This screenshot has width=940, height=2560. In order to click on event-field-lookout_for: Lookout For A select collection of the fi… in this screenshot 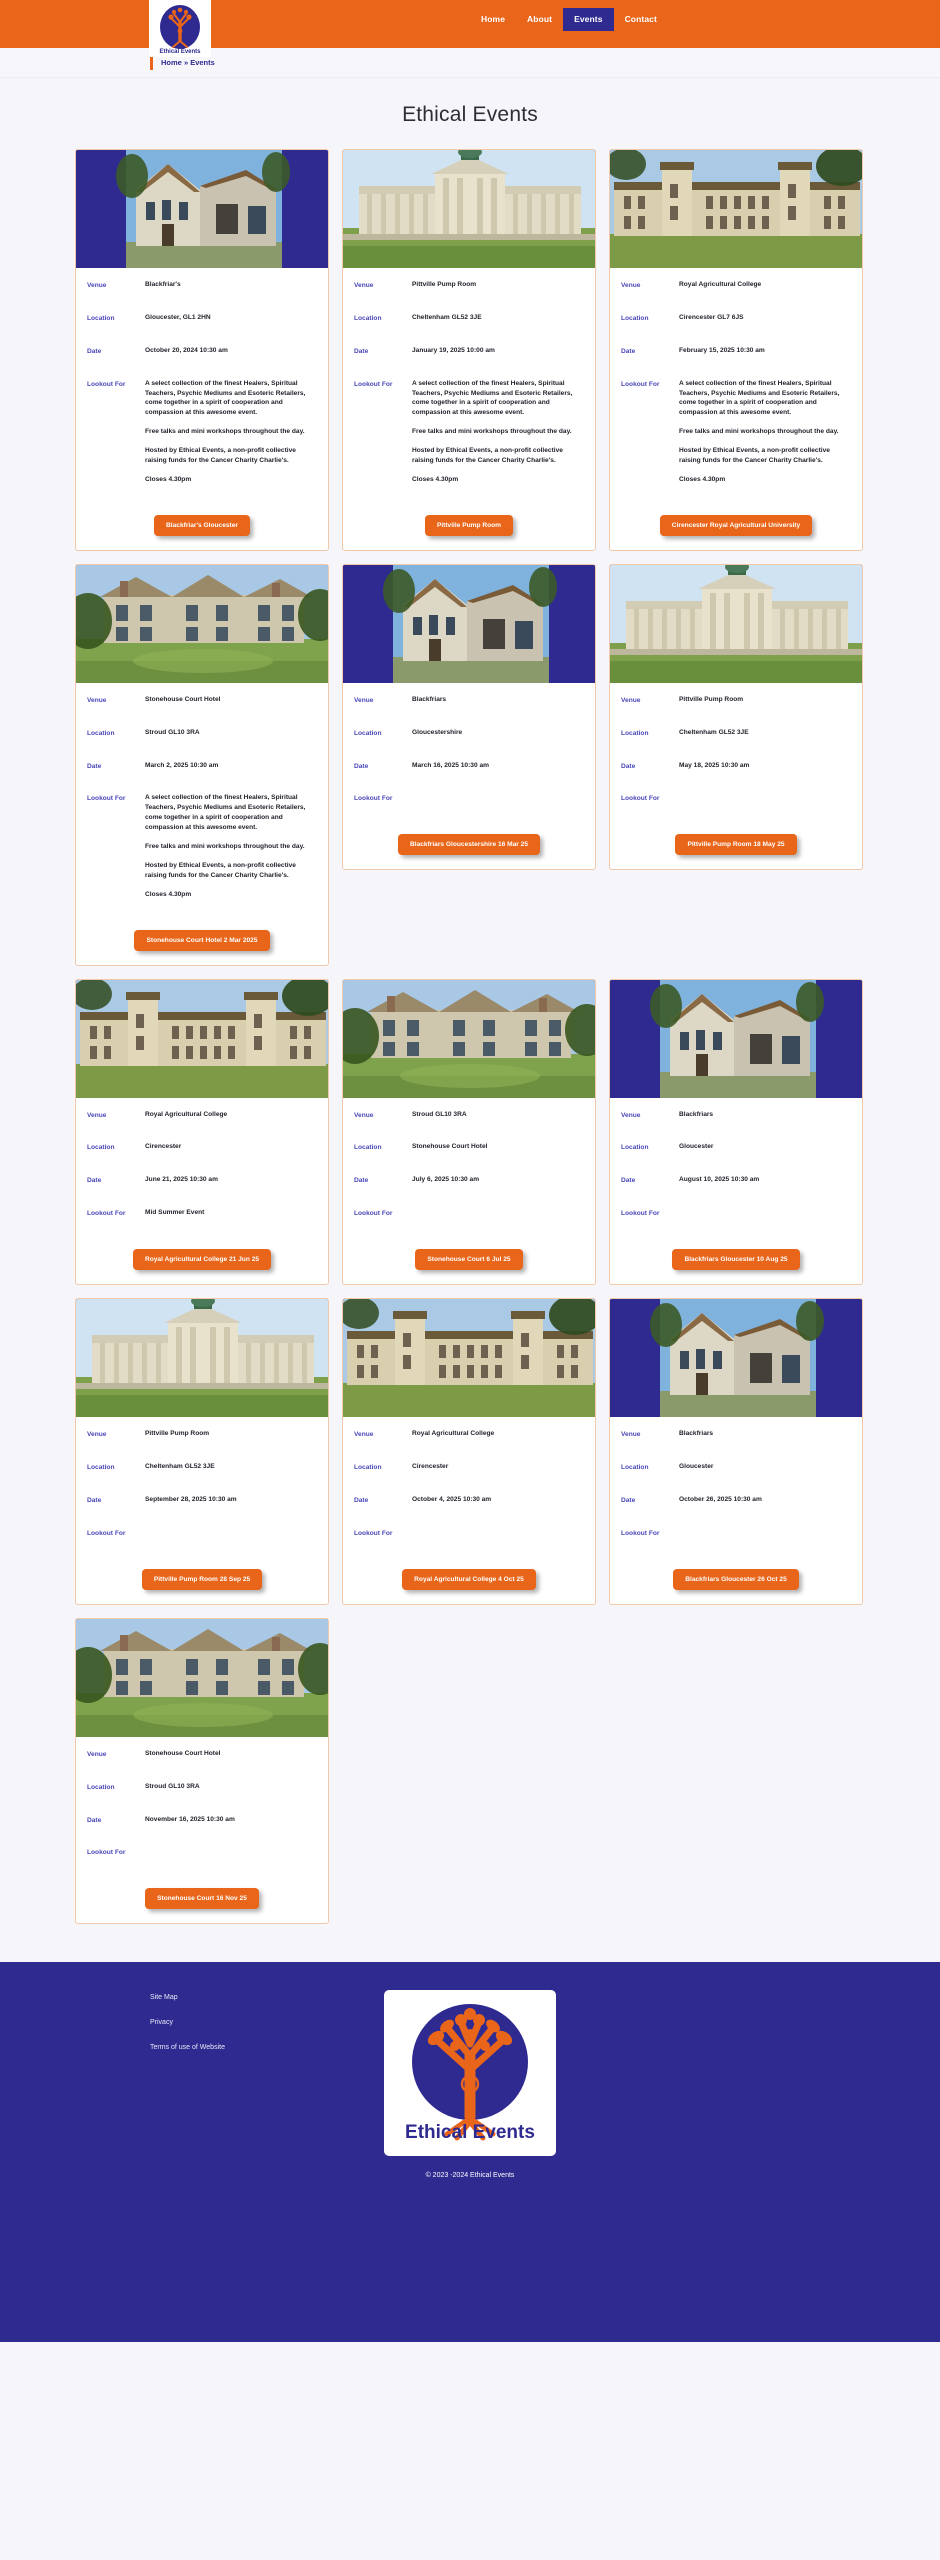, I will do `click(202, 846)`.